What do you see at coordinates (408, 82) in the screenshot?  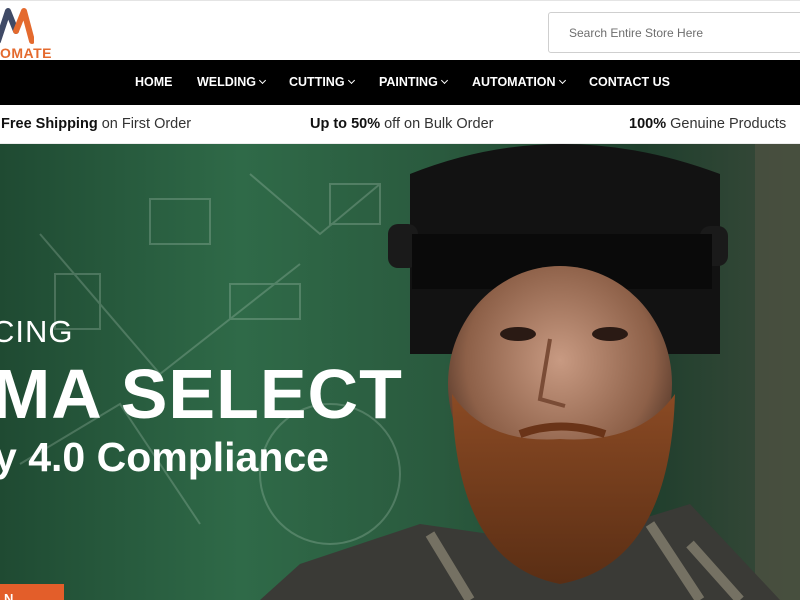 I see `nav-item-label: PAINTING` at bounding box center [408, 82].